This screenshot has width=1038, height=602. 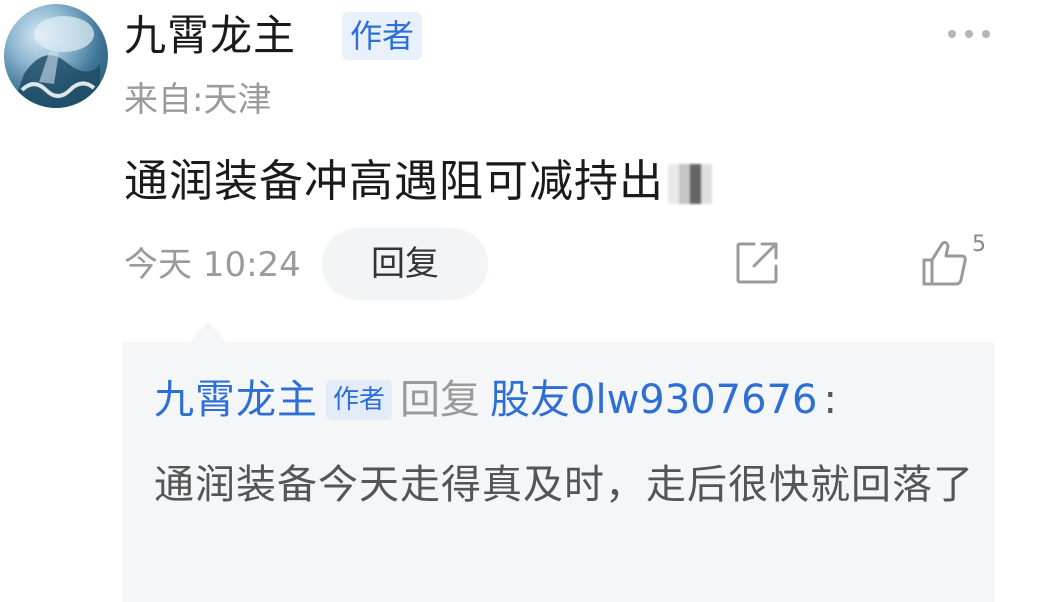 I want to click on post-author-name: 九霄龙主, so click(x=210, y=36).